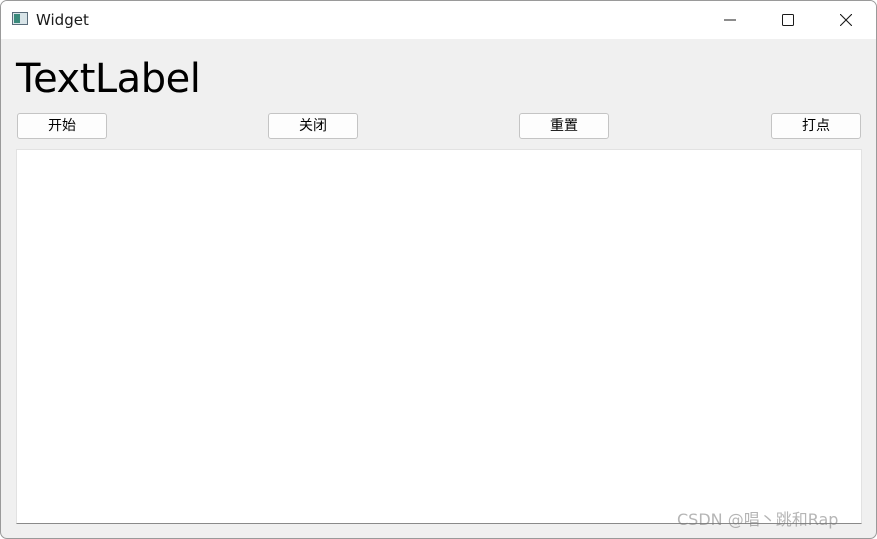  I want to click on mark-button: 打点, so click(816, 126).